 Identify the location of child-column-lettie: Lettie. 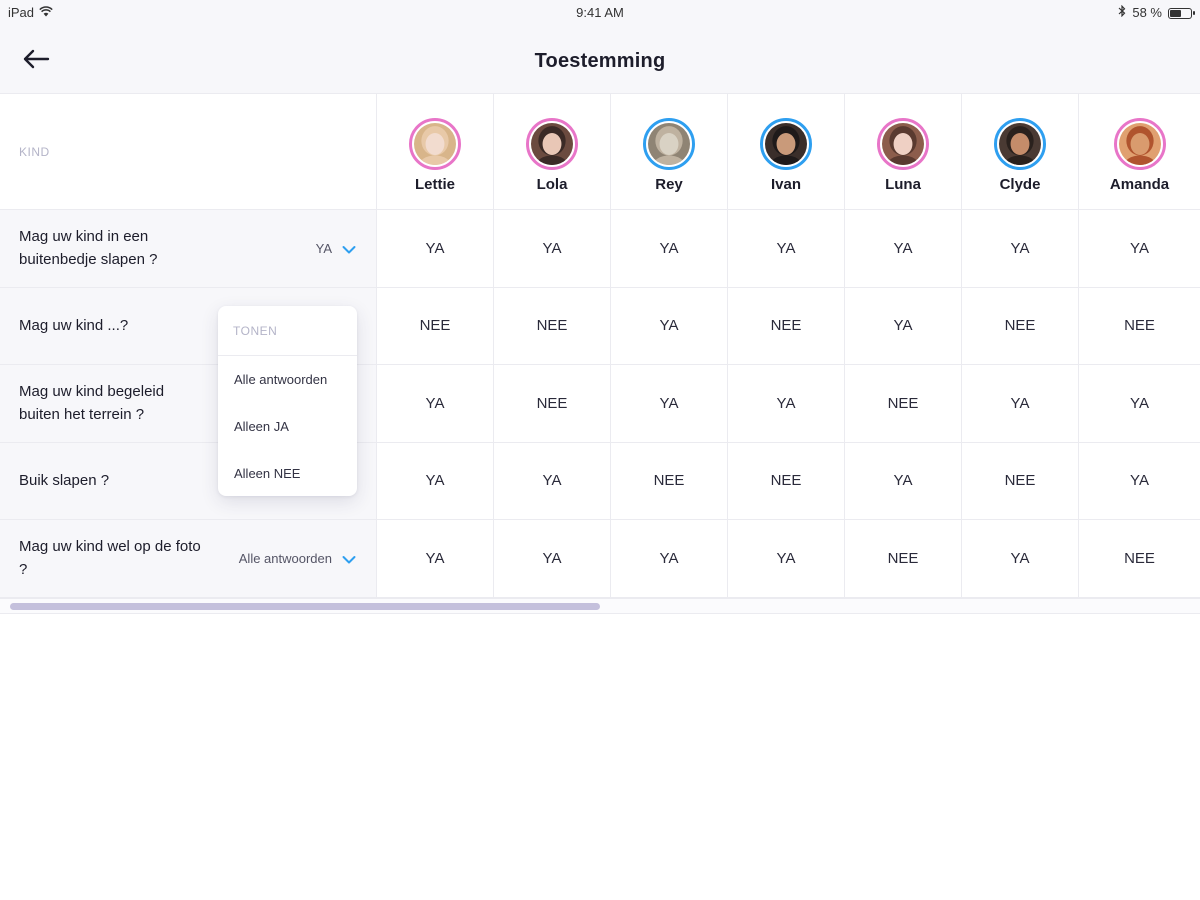
(435, 151).